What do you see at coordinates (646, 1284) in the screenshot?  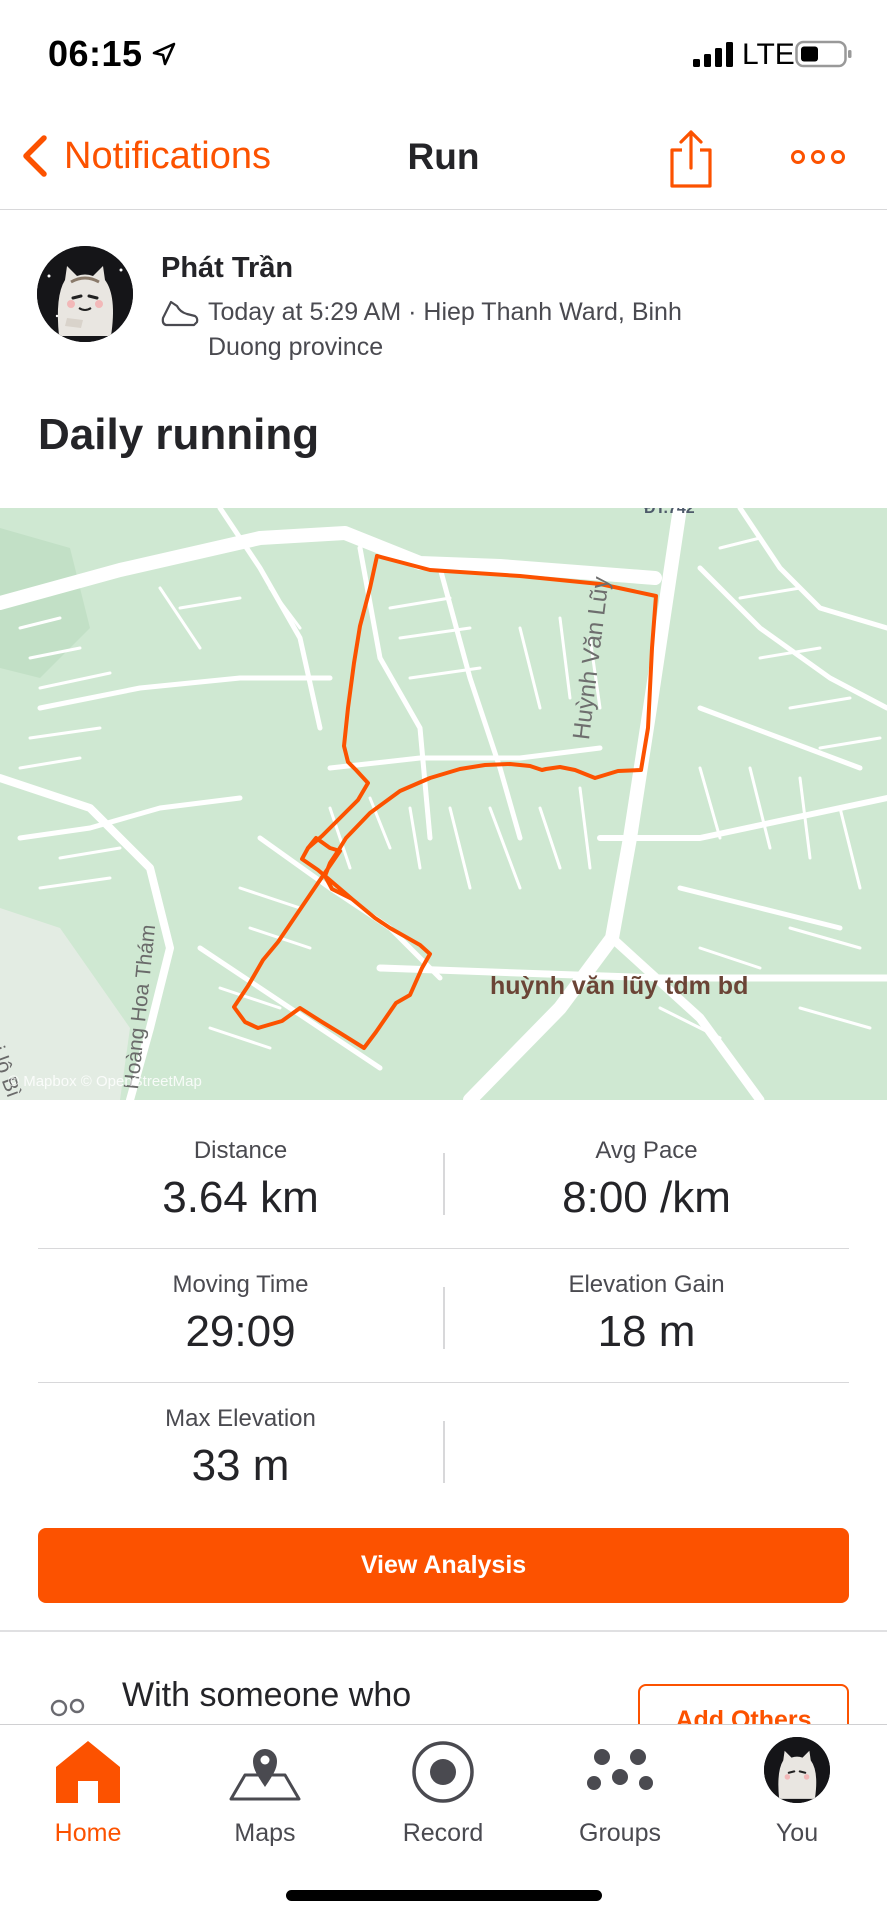 I see `stat-label: Elevation Gain` at bounding box center [646, 1284].